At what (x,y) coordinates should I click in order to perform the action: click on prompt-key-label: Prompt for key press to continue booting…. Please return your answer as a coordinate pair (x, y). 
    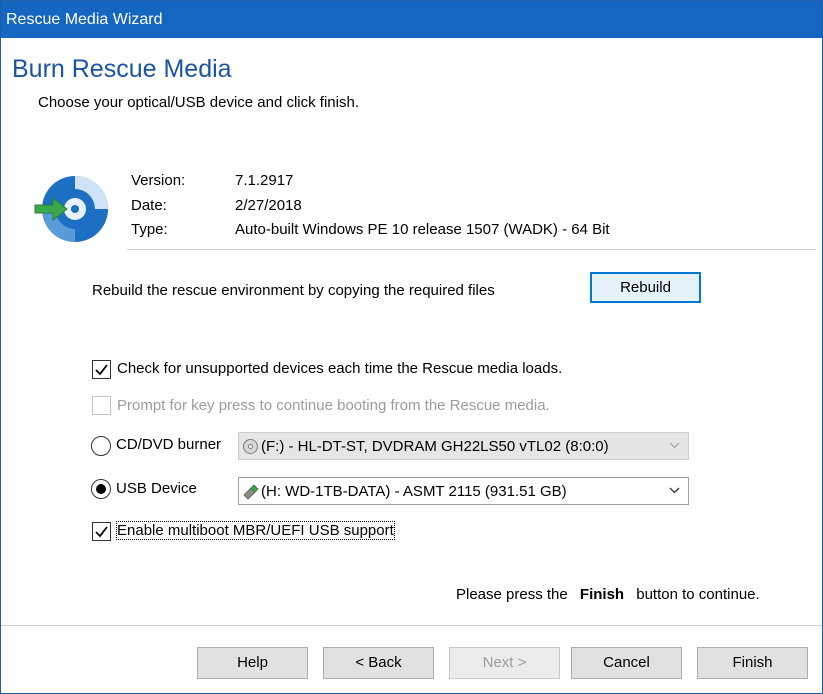
    Looking at the image, I should click on (333, 405).